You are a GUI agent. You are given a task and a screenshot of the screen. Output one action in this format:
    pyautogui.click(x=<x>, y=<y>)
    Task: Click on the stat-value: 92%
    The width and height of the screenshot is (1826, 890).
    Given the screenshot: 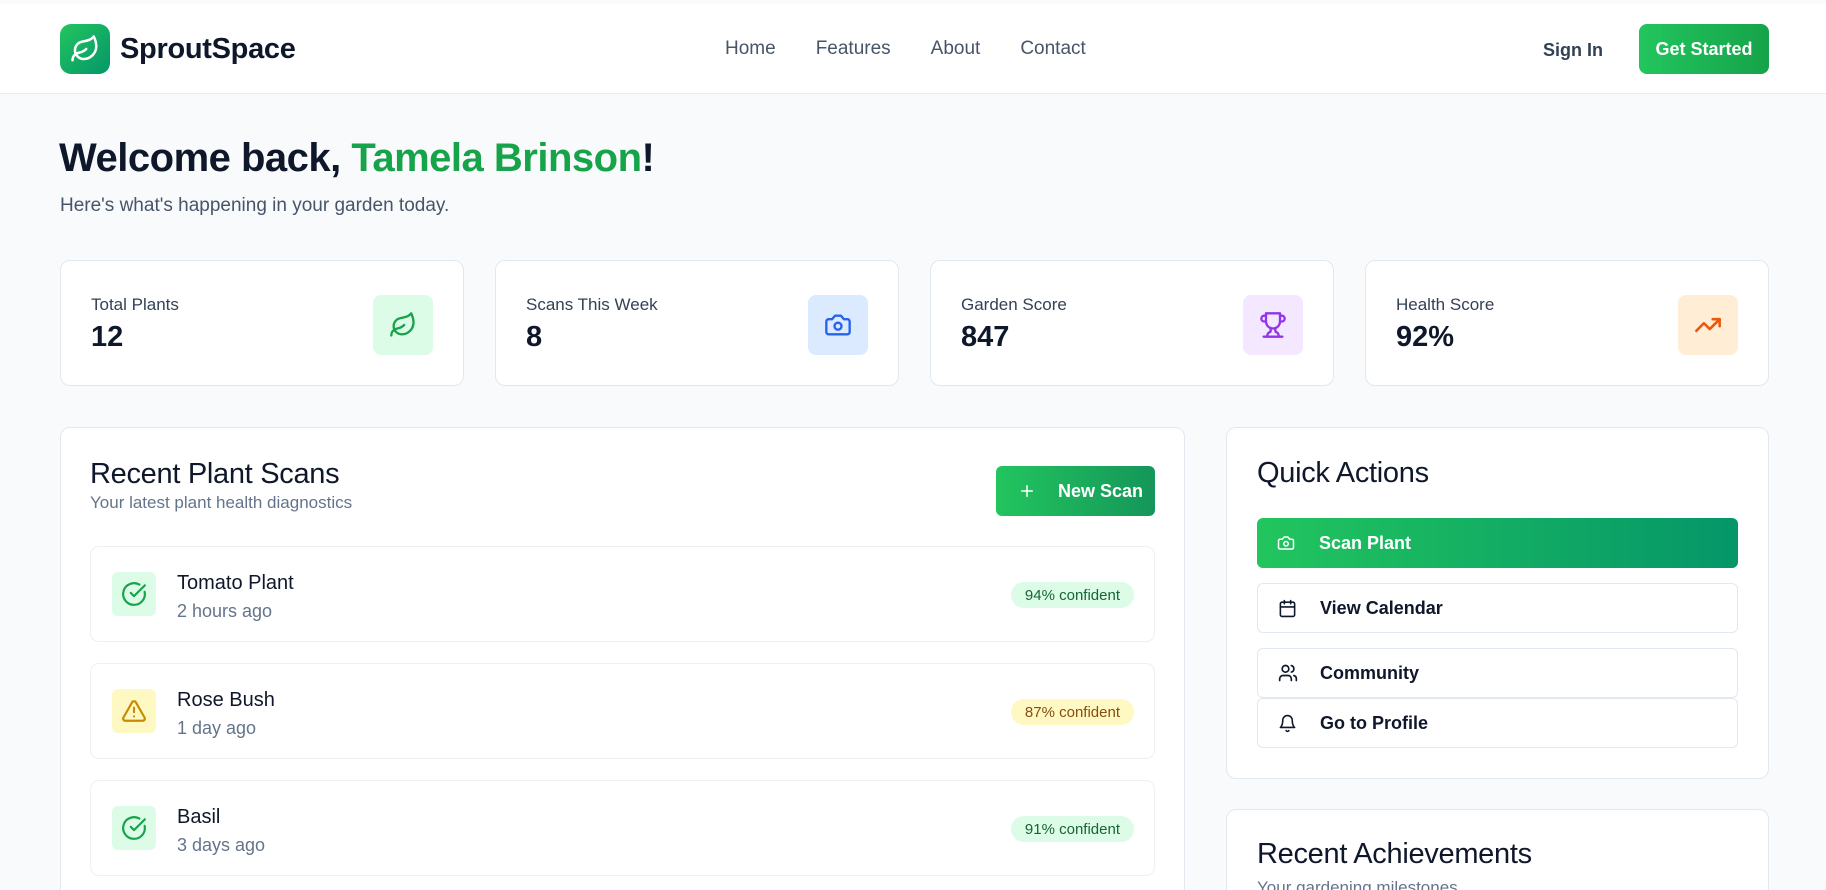 What is the action you would take?
    pyautogui.click(x=1425, y=337)
    